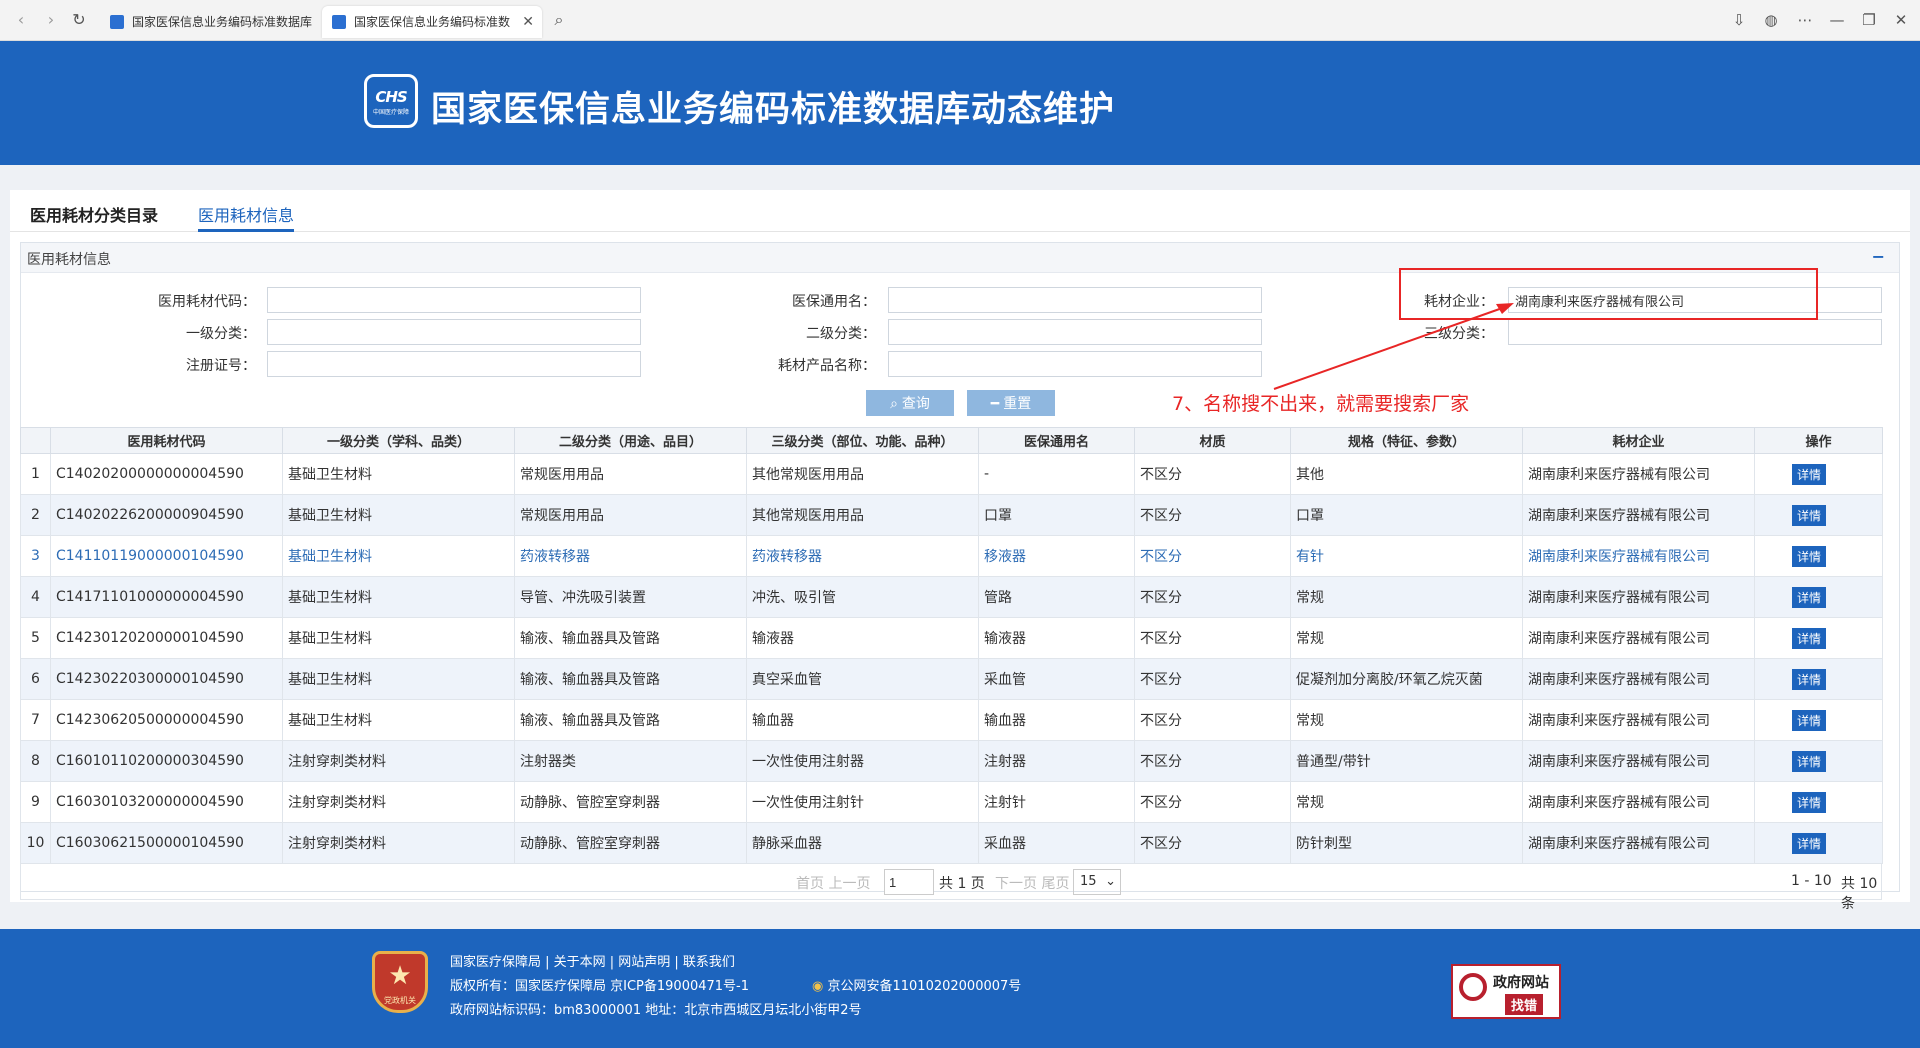 This screenshot has height=1048, width=1920. What do you see at coordinates (166, 638) in the screenshot?
I see `cell-code: C14230120200000104590` at bounding box center [166, 638].